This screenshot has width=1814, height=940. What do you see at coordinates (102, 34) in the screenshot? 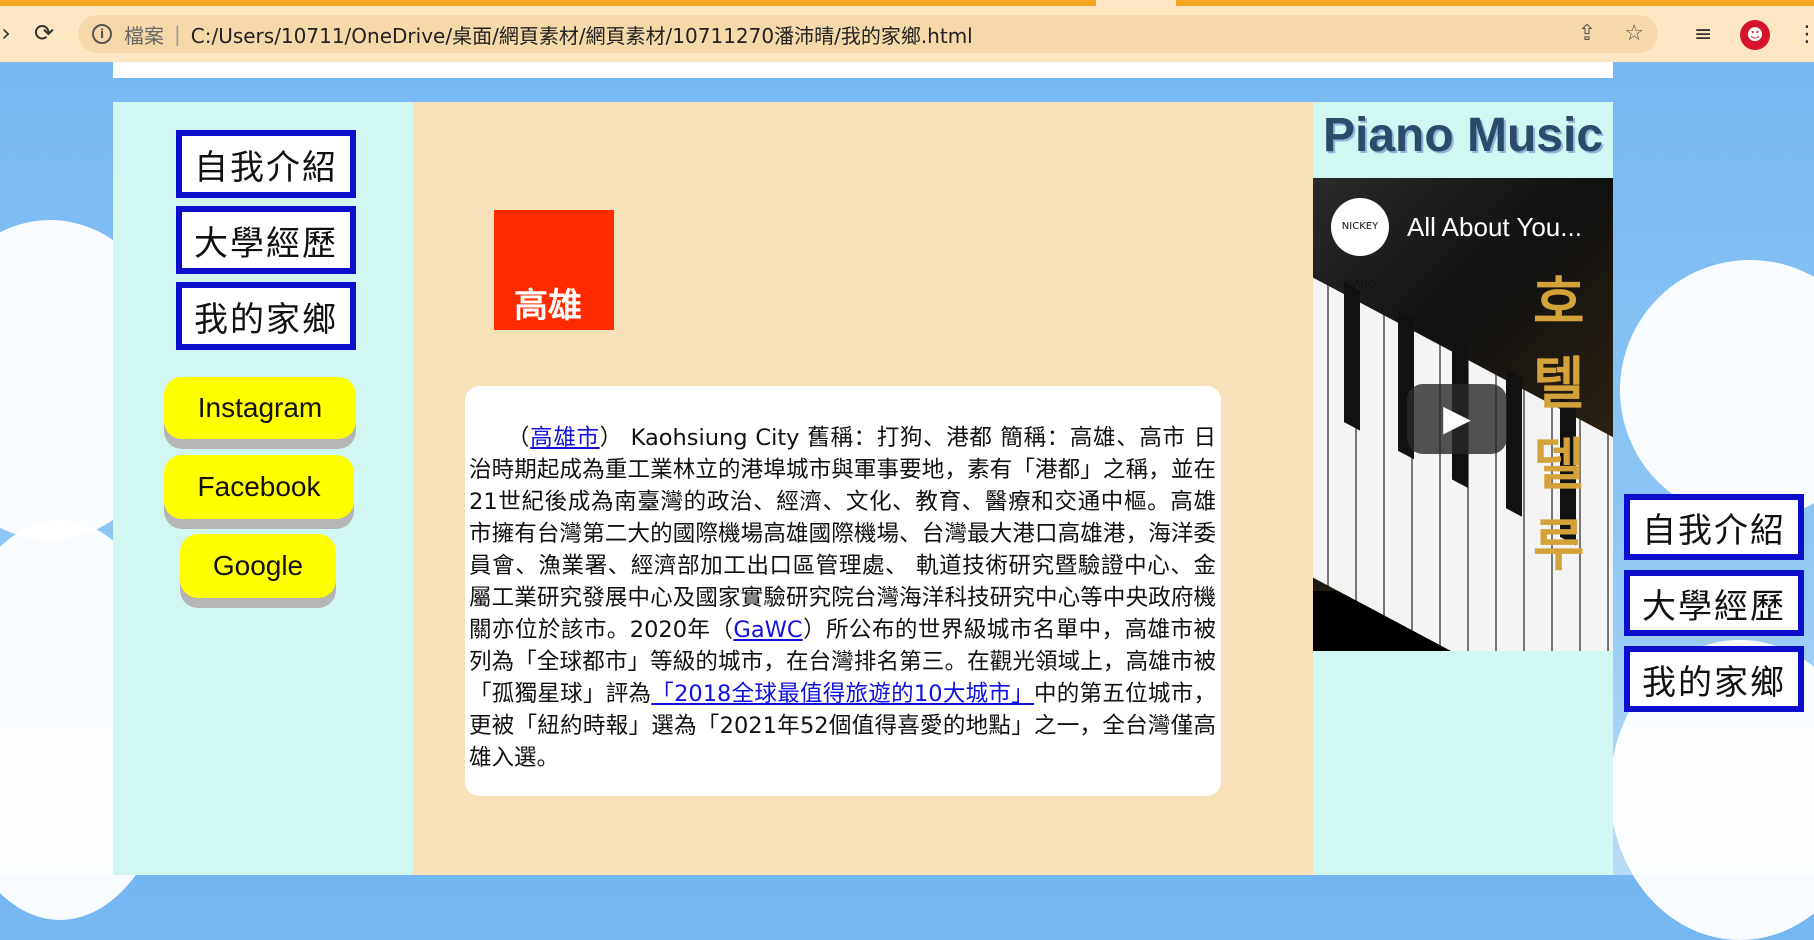
I see `site-info-icon: i` at bounding box center [102, 34].